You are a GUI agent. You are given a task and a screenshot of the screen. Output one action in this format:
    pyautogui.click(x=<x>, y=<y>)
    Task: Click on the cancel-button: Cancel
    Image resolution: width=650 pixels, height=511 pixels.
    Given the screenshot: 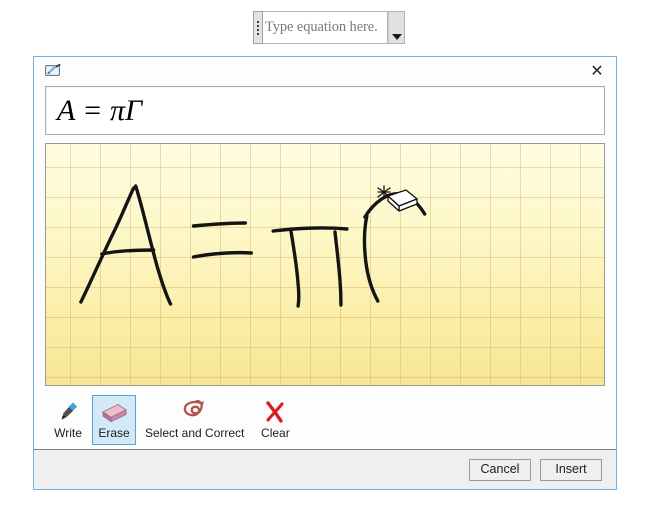 What is the action you would take?
    pyautogui.click(x=500, y=469)
    